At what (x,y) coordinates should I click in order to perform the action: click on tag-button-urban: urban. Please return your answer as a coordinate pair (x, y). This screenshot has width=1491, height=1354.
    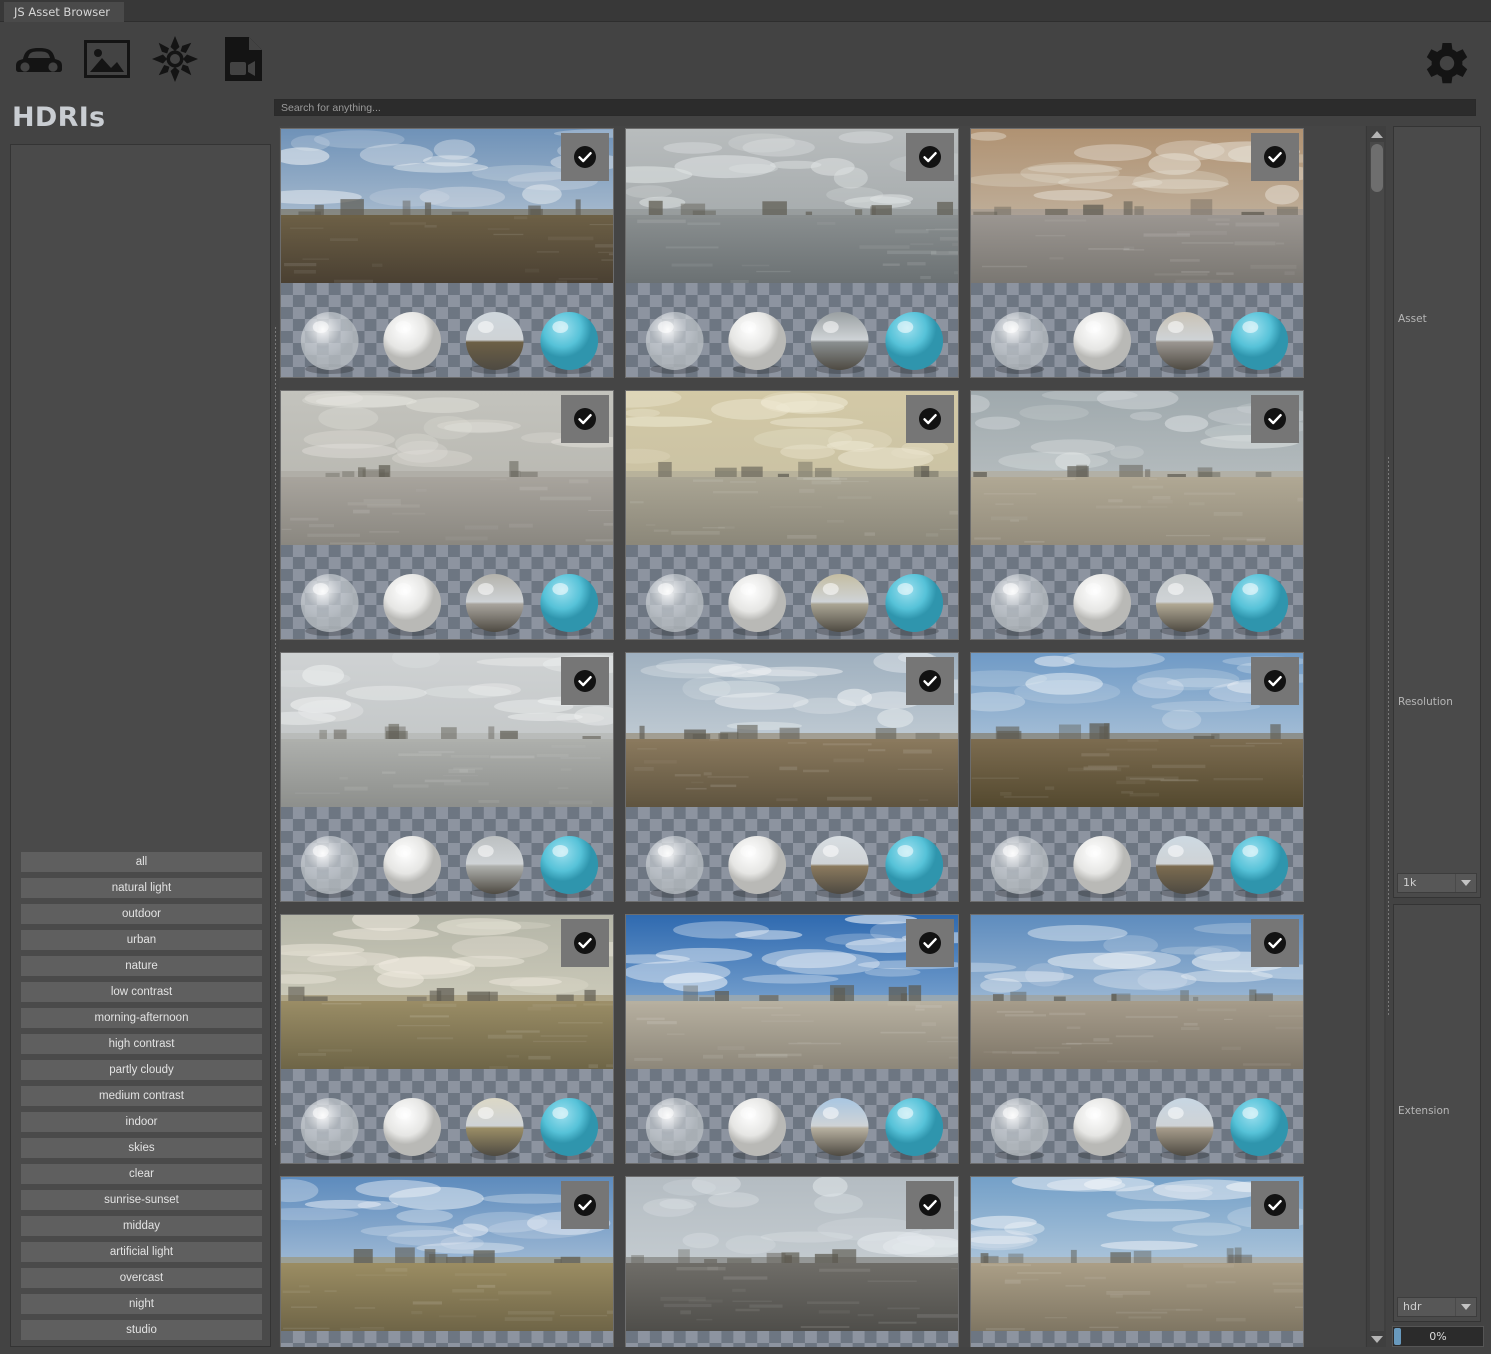
    Looking at the image, I should click on (141, 940).